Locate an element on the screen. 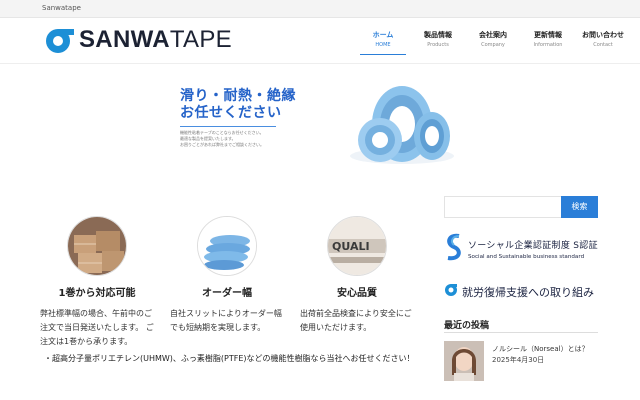  divider is located at coordinates (521, 332).